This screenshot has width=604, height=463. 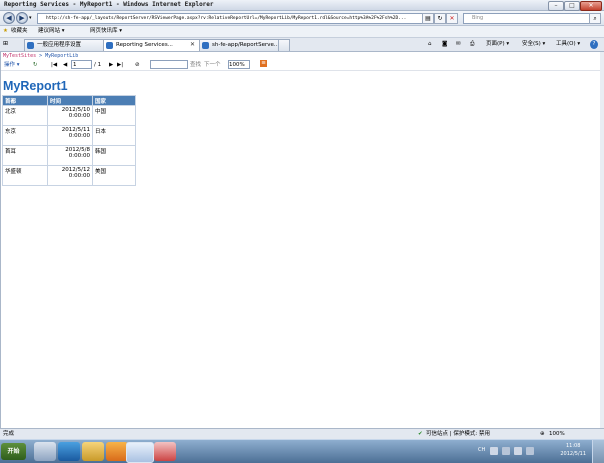 I want to click on close-button: ✕, so click(x=591, y=6).